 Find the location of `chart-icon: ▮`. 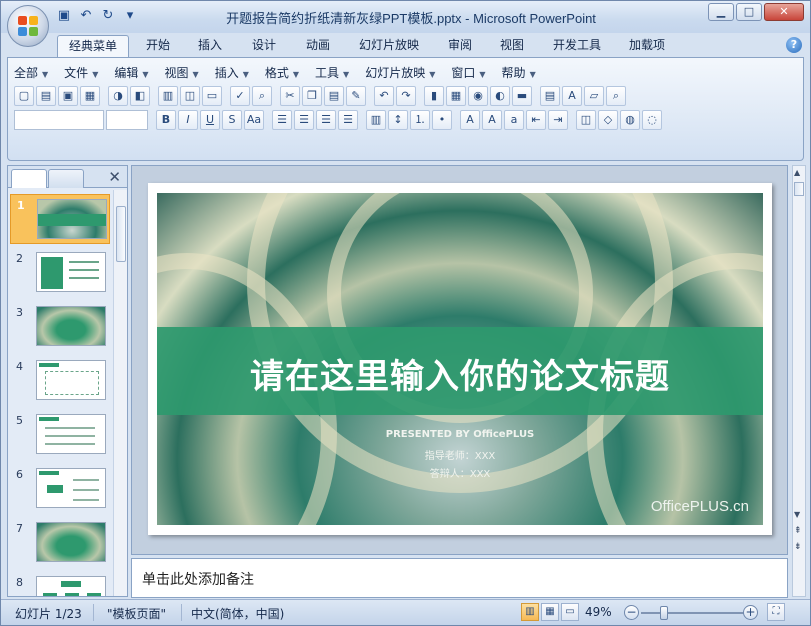

chart-icon: ▮ is located at coordinates (434, 96).